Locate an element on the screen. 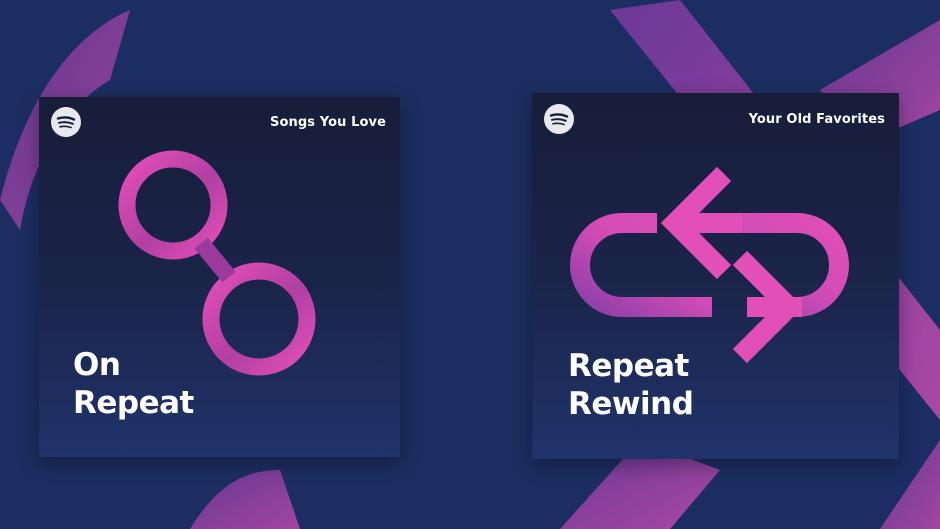 Image resolution: width=940 pixels, height=529 pixels. cover-title: On Repeat is located at coordinates (133, 384).